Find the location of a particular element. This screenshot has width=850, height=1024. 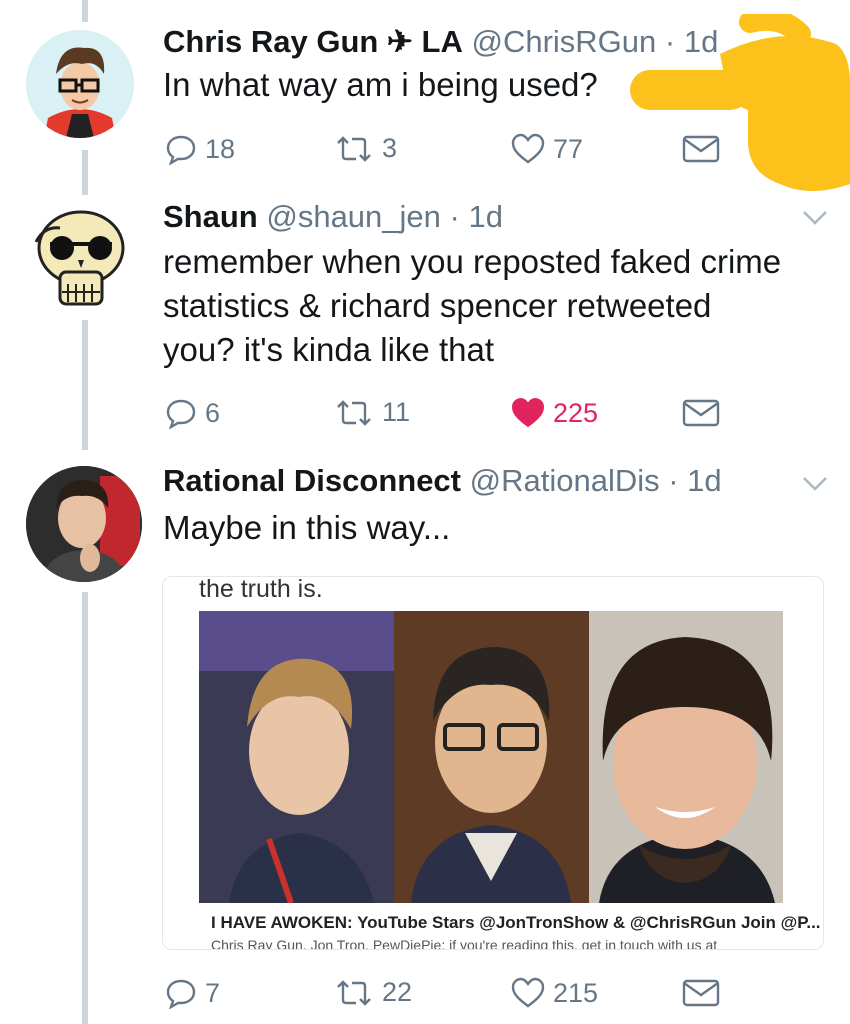

reply-button: 6 is located at coordinates (192, 413).